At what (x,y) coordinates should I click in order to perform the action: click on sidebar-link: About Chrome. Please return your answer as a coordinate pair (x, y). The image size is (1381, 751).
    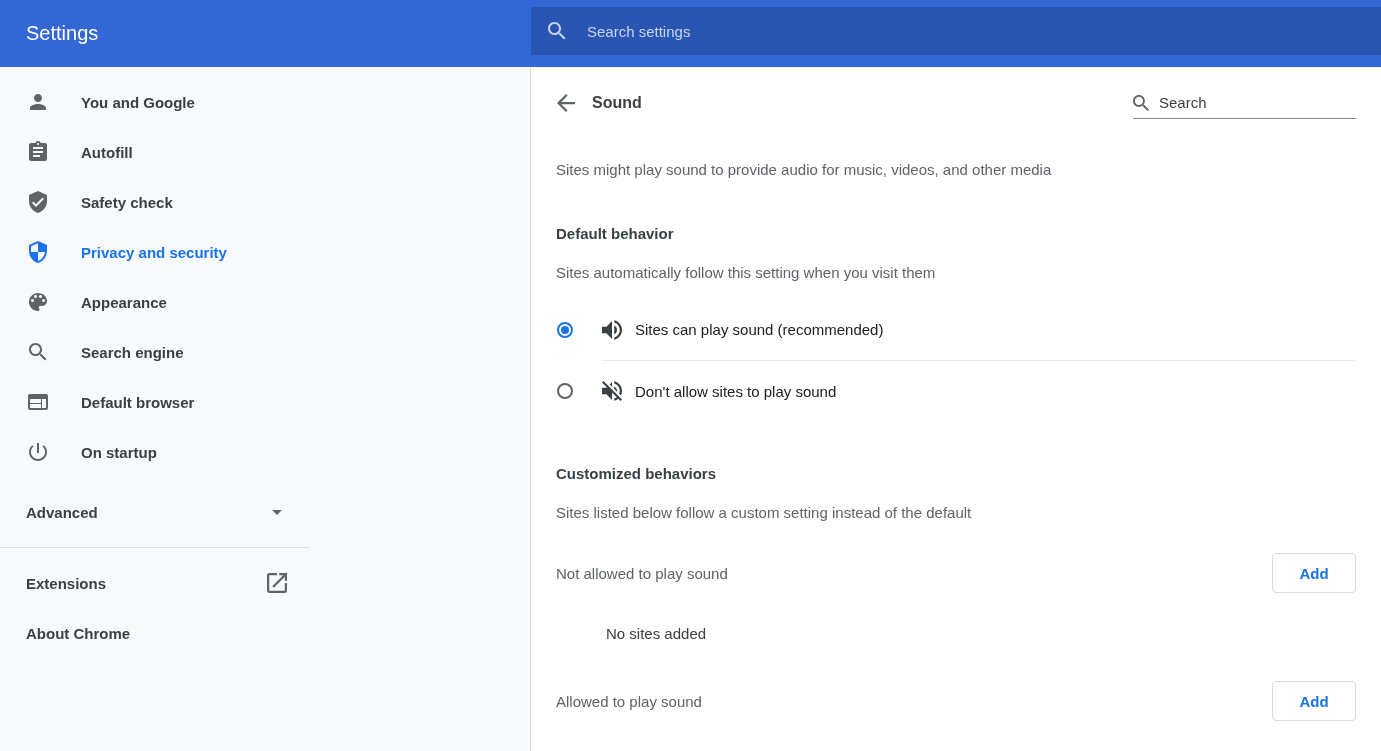
    Looking at the image, I should click on (154, 633).